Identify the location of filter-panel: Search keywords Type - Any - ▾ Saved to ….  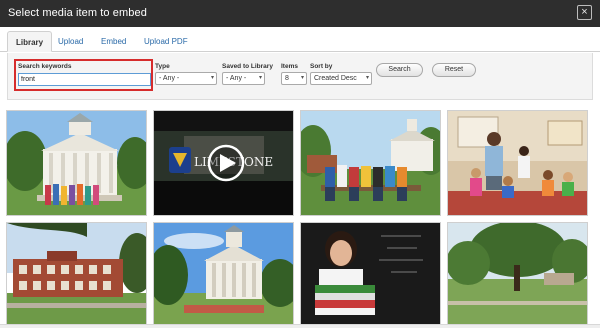
(300, 76).